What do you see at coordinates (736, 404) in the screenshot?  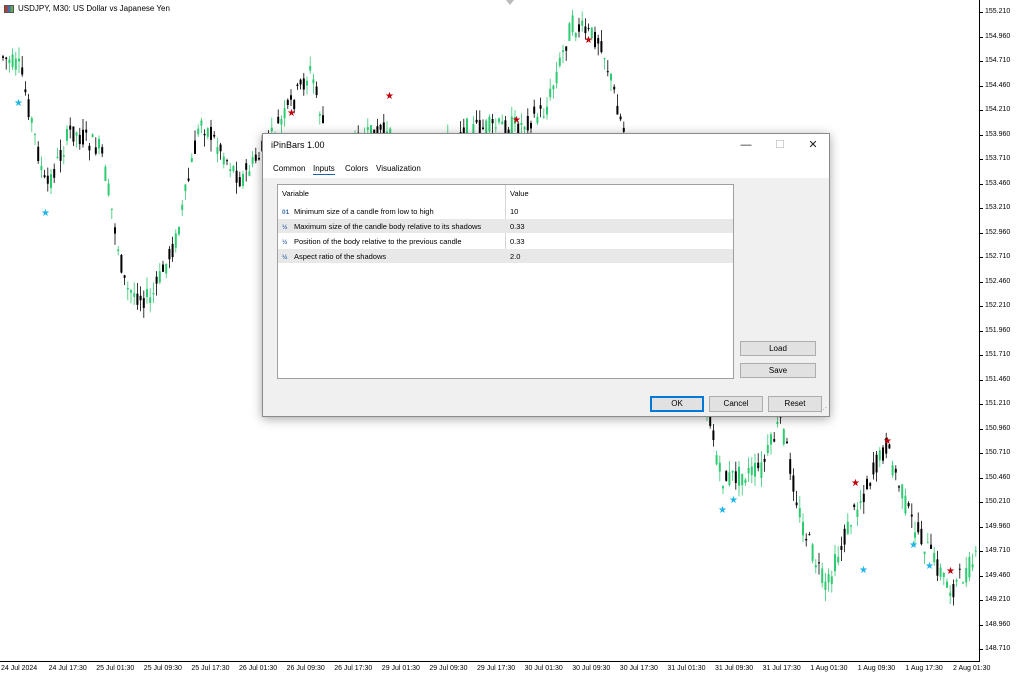 I see `cancel-button: Cancel` at bounding box center [736, 404].